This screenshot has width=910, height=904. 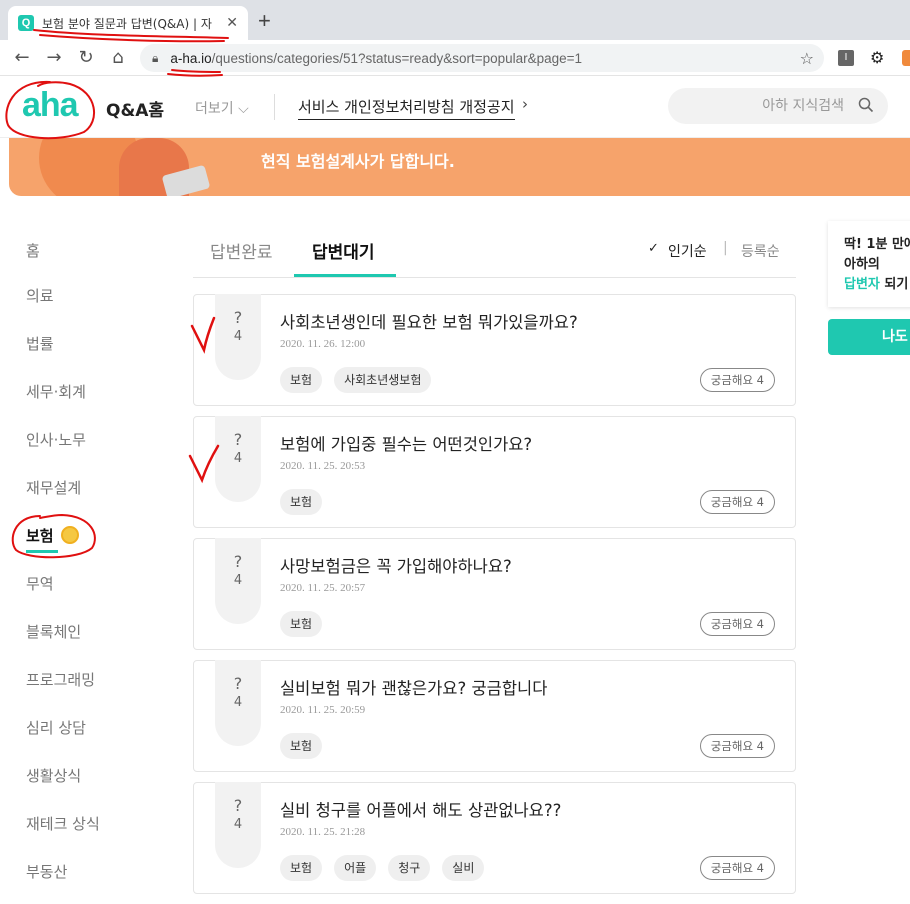 I want to click on sidebar-item-counseling: 심리 상담, so click(x=56, y=727).